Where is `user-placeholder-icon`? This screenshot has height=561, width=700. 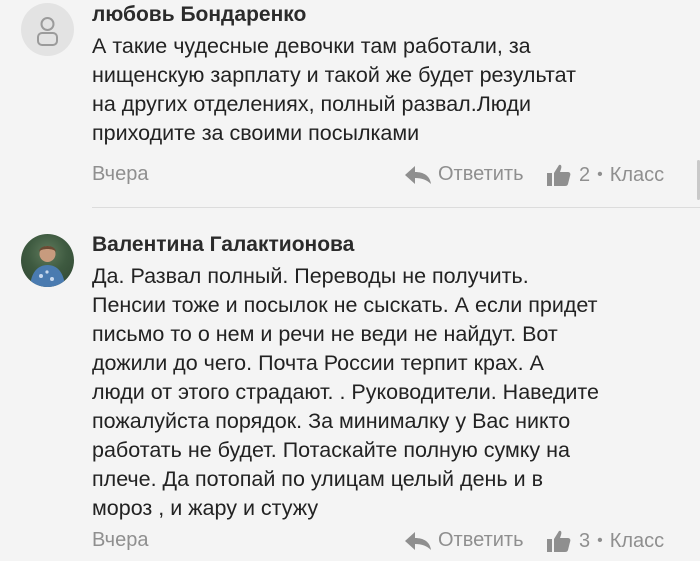
user-placeholder-icon is located at coordinates (47, 31).